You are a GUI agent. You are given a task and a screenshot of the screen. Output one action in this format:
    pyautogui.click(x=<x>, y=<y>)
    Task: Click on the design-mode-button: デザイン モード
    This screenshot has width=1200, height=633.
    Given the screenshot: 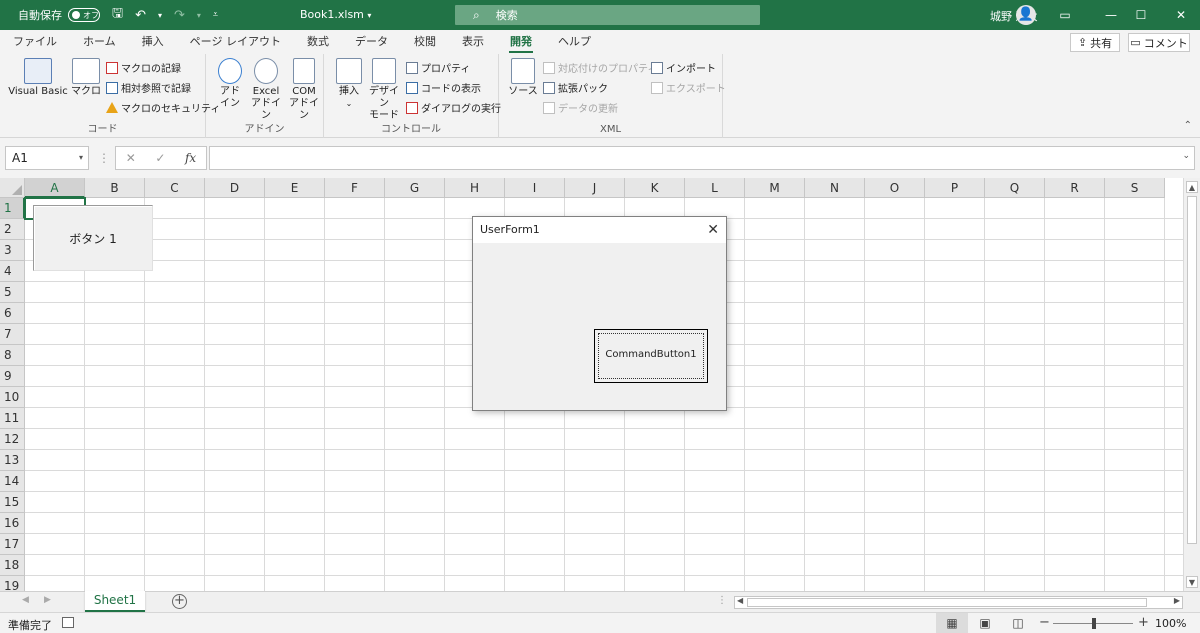 What is the action you would take?
    pyautogui.click(x=384, y=90)
    